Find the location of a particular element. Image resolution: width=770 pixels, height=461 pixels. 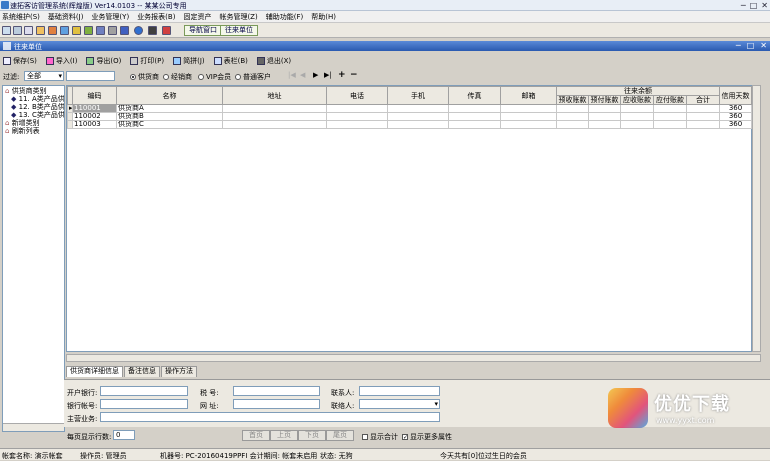

taxno-field is located at coordinates (276, 391).